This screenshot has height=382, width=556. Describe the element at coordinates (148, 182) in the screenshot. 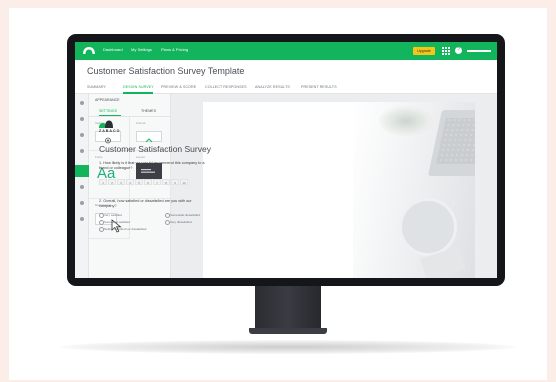

I see `scale-option: 6` at that location.